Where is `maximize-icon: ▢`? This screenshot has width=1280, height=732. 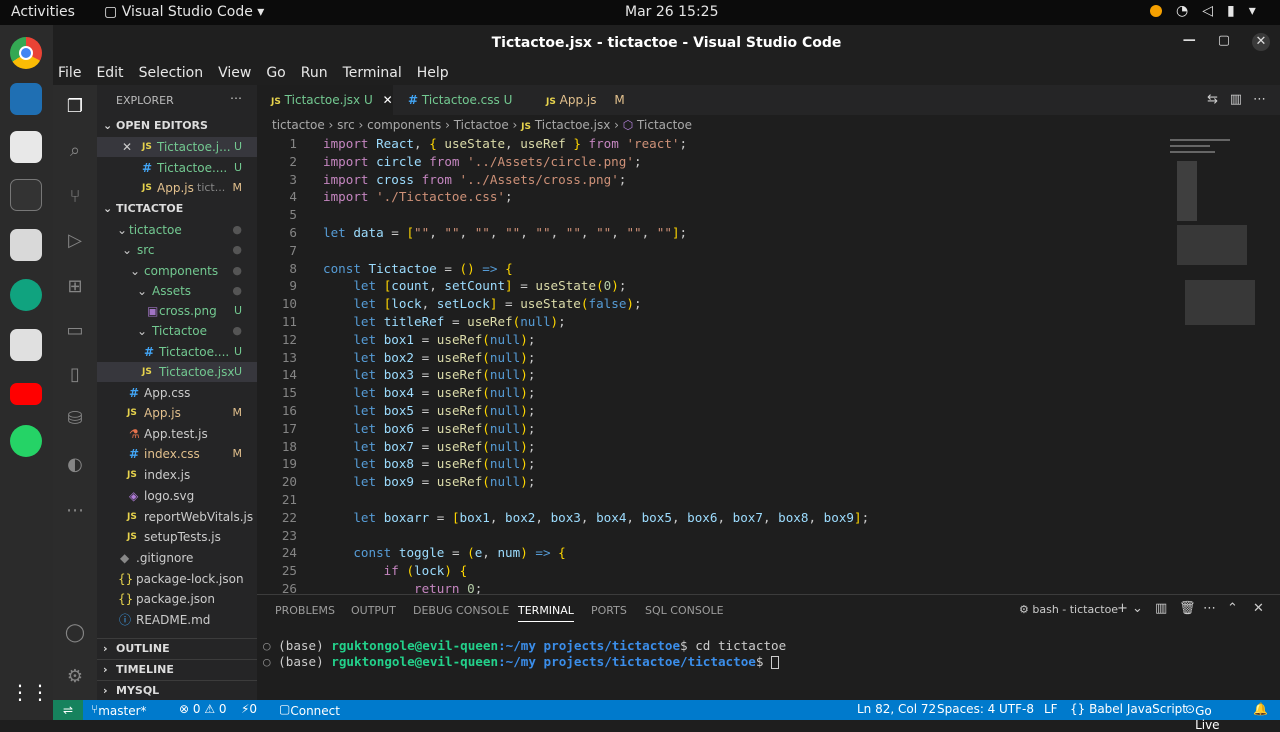
maximize-icon: ▢ is located at coordinates (1224, 42).